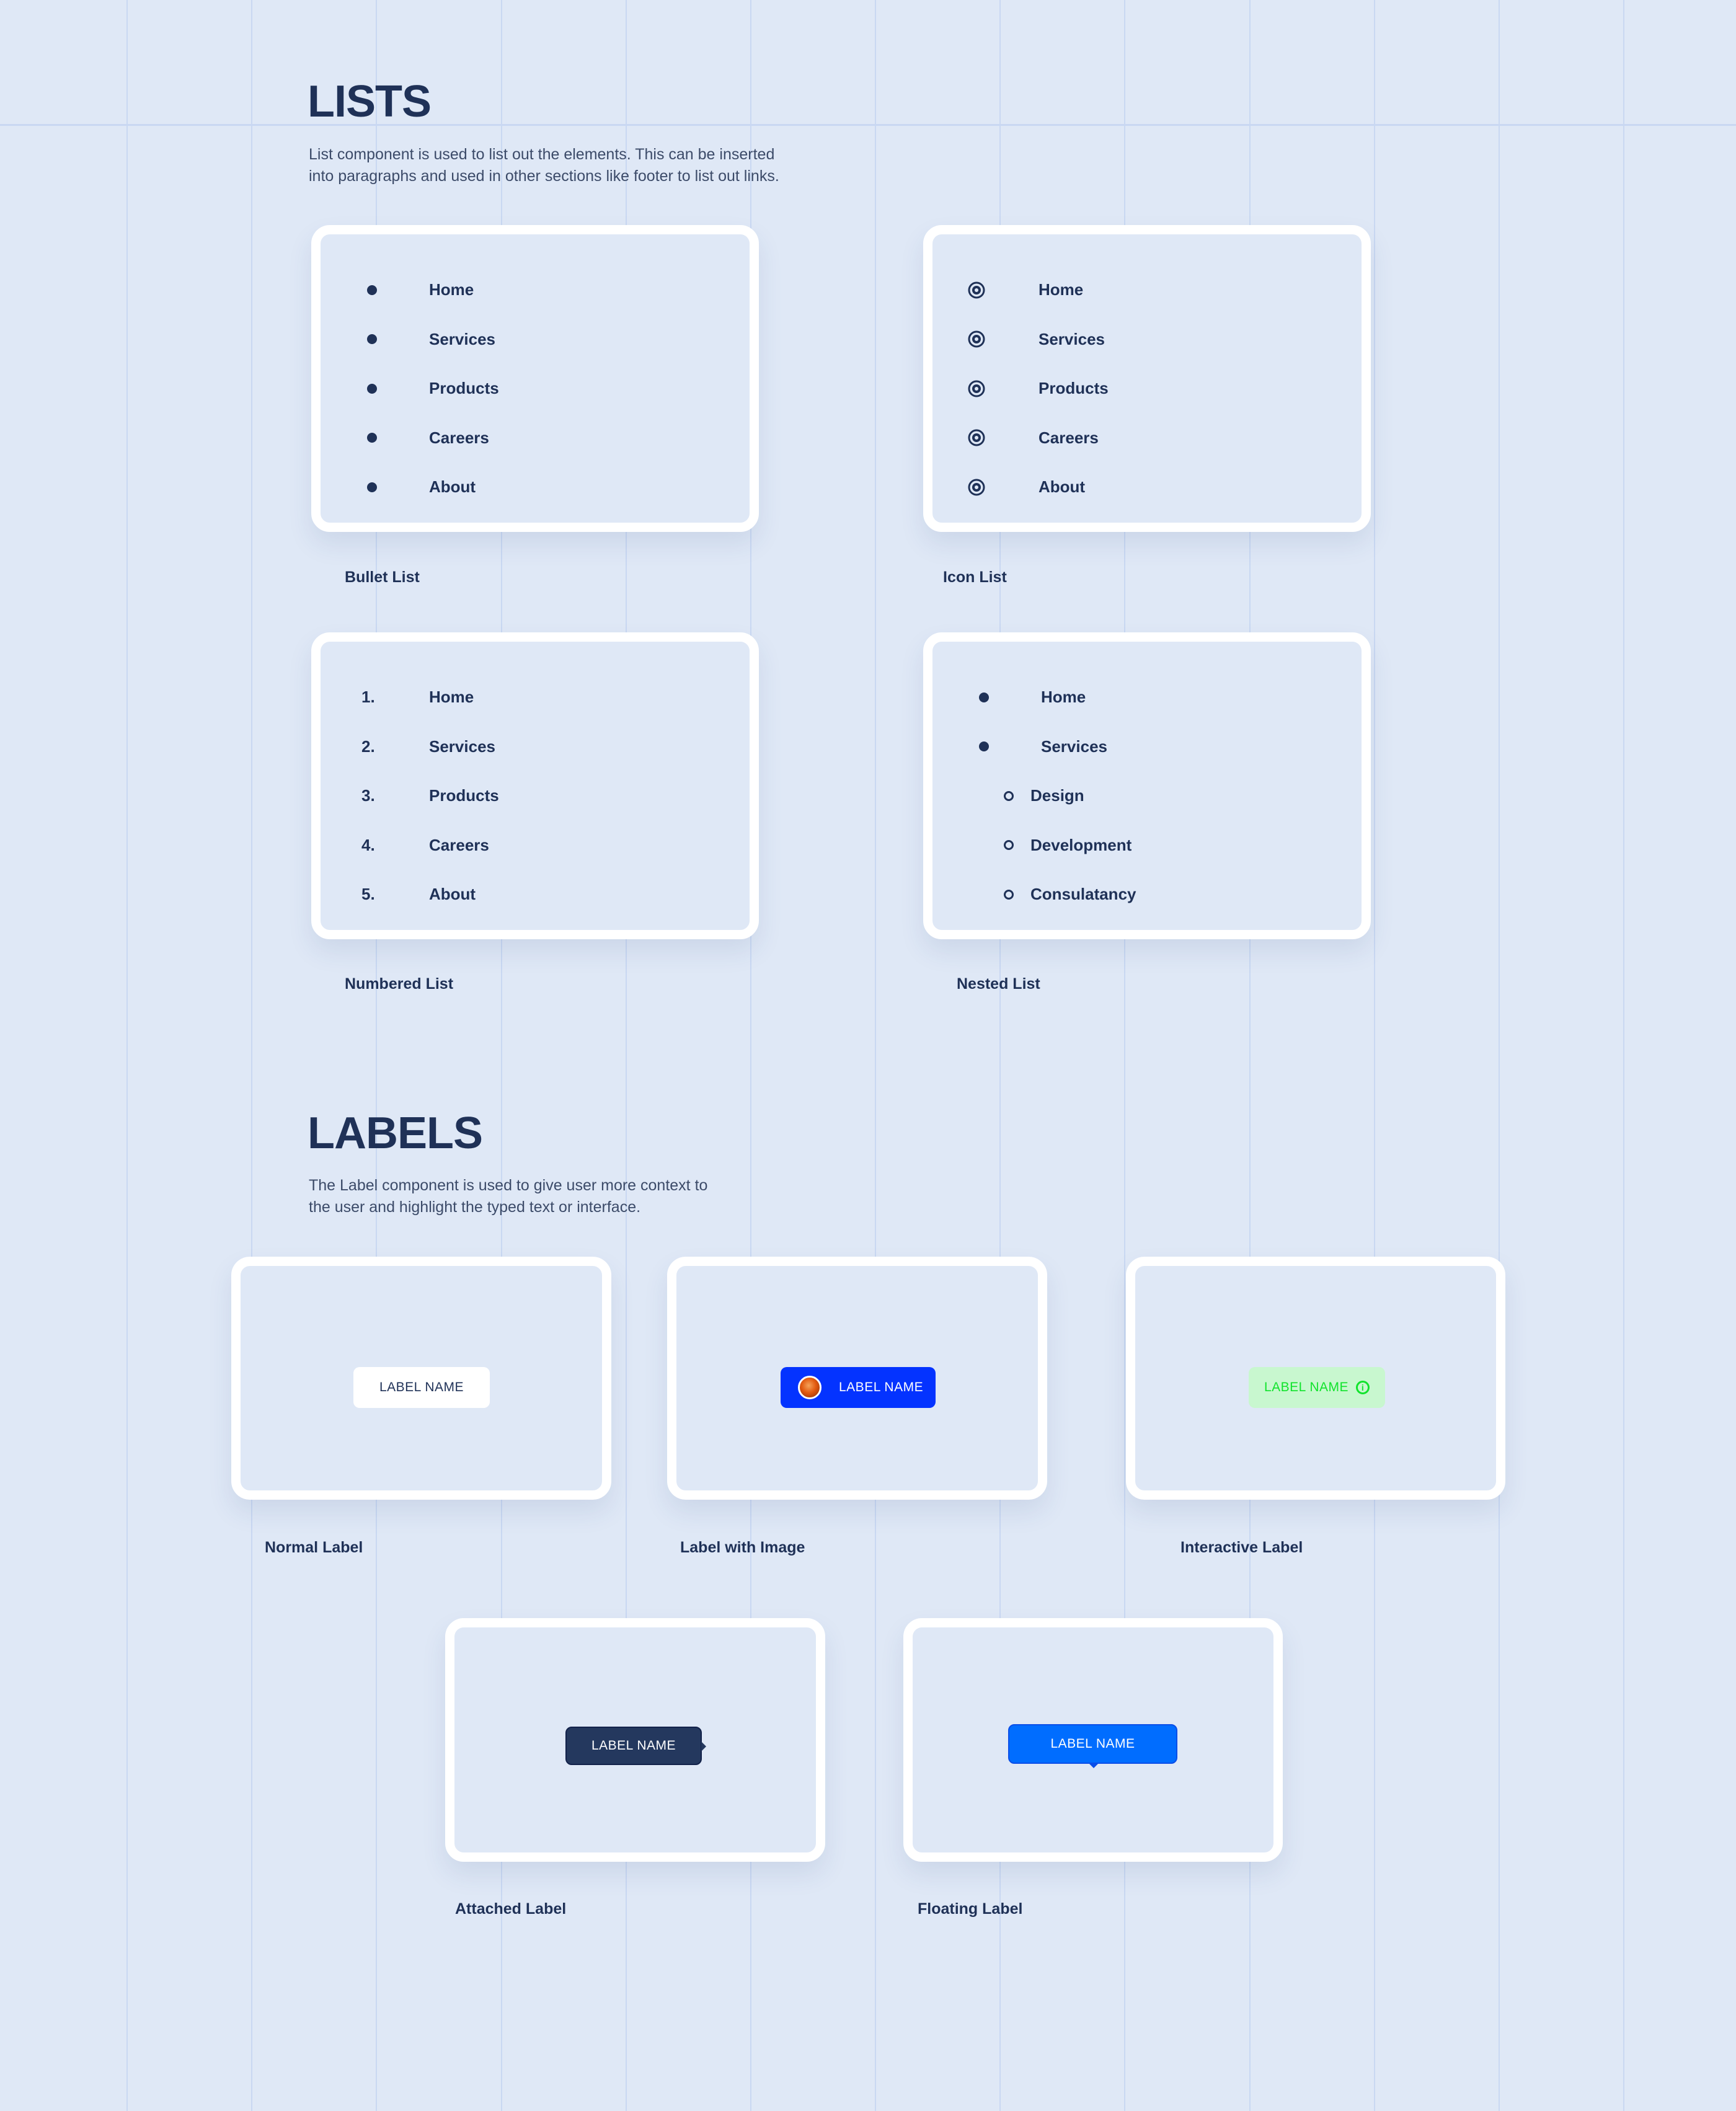 Image resolution: width=1736 pixels, height=2111 pixels. Describe the element at coordinates (314, 1547) in the screenshot. I see `normal-label-caption: Normal Label` at that location.